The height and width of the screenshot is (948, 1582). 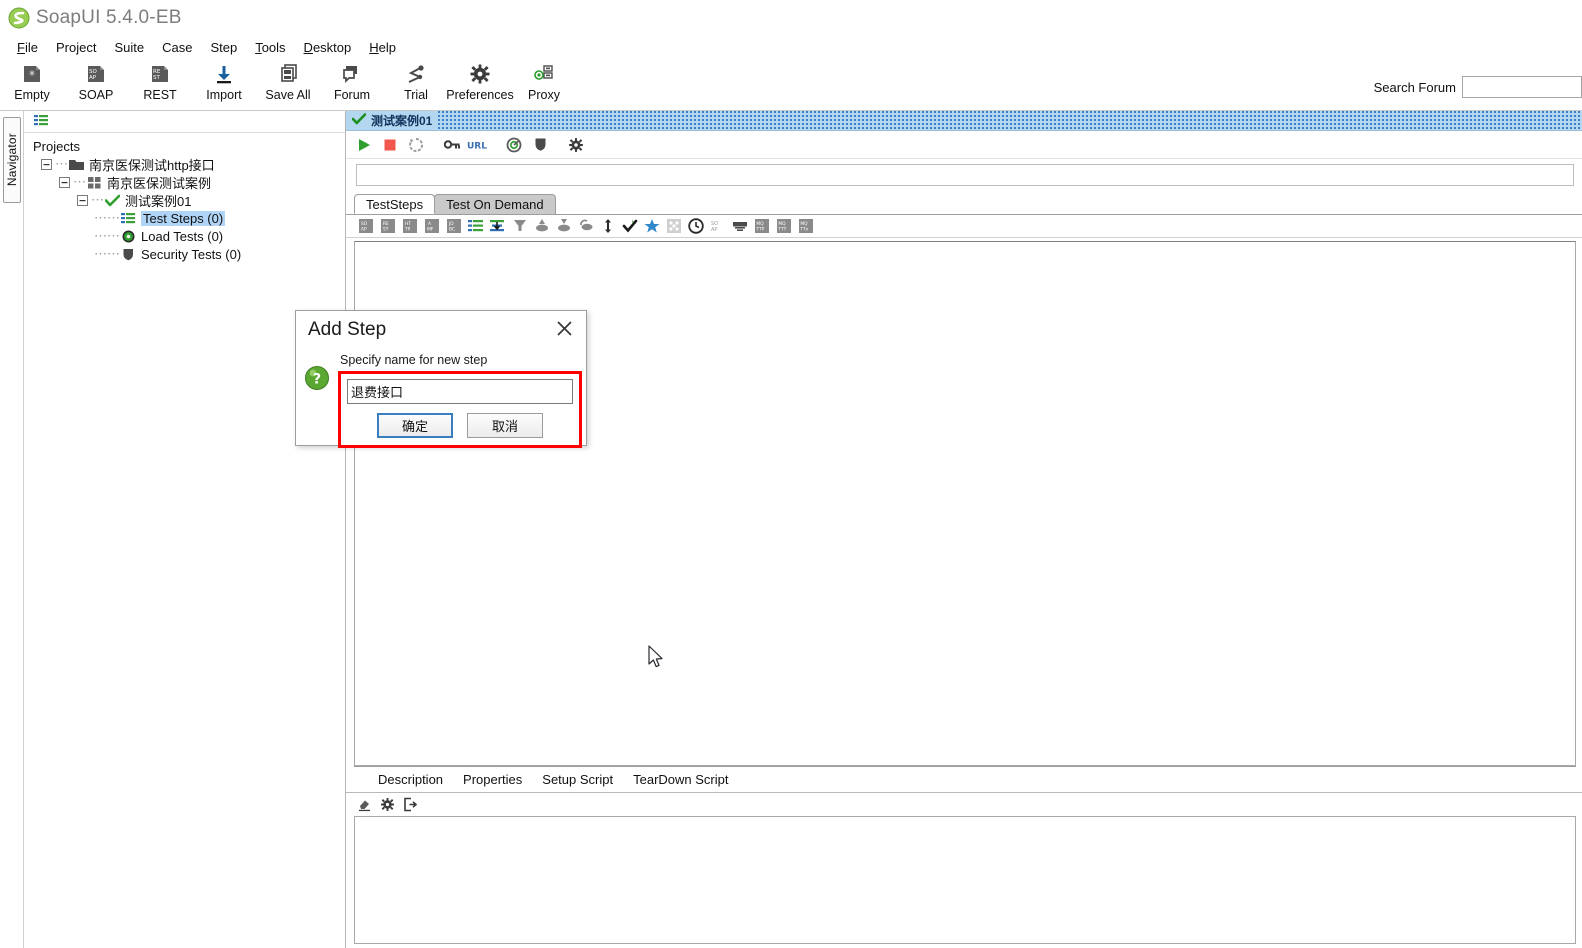 I want to click on log-panel, so click(x=965, y=880).